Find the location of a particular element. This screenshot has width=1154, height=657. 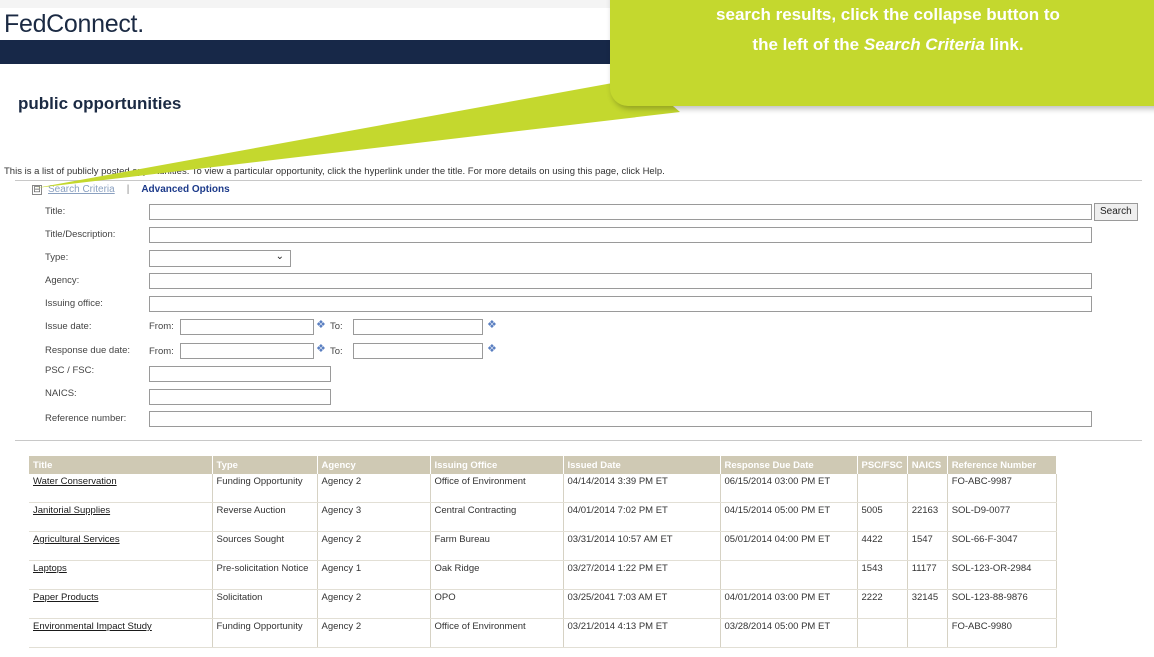

cell-title: Laptops is located at coordinates (121, 575).